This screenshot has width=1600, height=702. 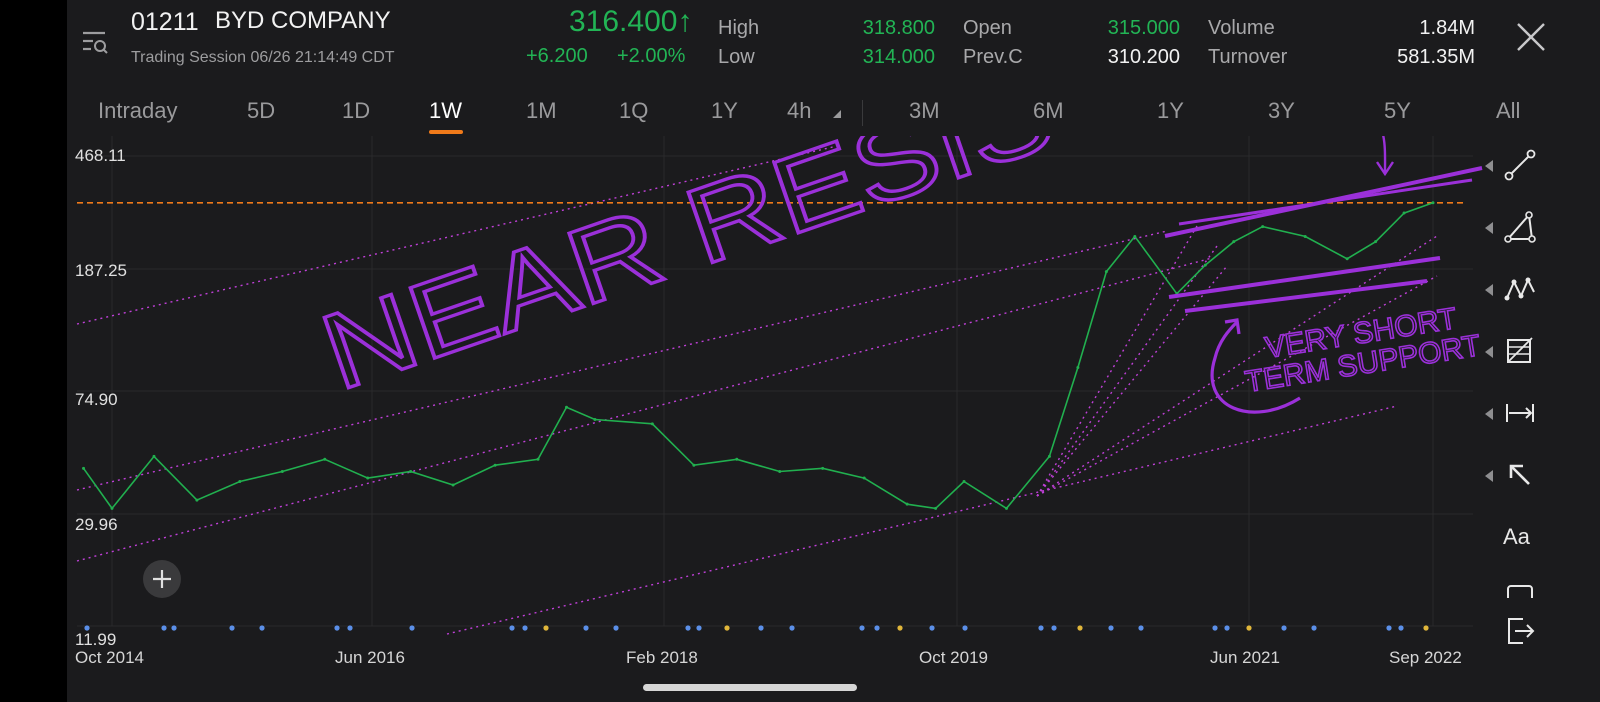 I want to click on pattern-tool, so click(x=1525, y=290).